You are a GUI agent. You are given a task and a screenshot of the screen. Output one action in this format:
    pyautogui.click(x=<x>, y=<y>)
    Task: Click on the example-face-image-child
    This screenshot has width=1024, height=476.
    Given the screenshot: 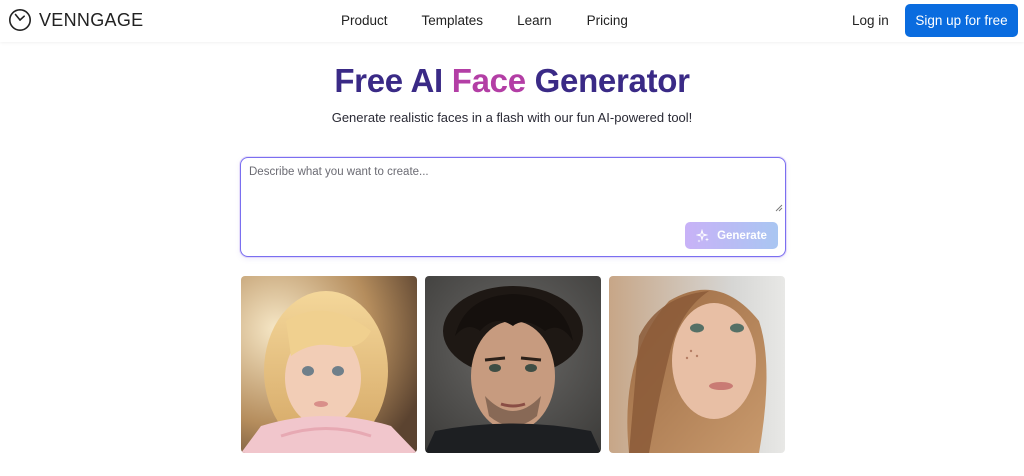 What is the action you would take?
    pyautogui.click(x=329, y=364)
    